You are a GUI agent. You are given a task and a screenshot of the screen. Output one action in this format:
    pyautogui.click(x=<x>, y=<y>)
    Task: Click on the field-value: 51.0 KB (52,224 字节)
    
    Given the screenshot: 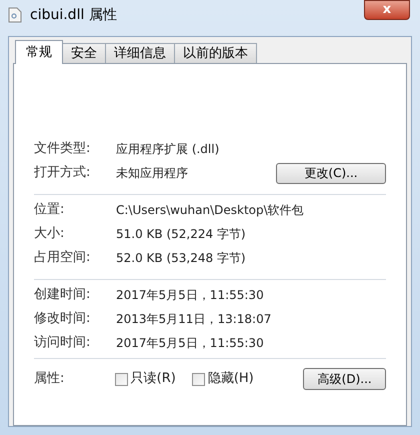 What is the action you would take?
    pyautogui.click(x=181, y=234)
    